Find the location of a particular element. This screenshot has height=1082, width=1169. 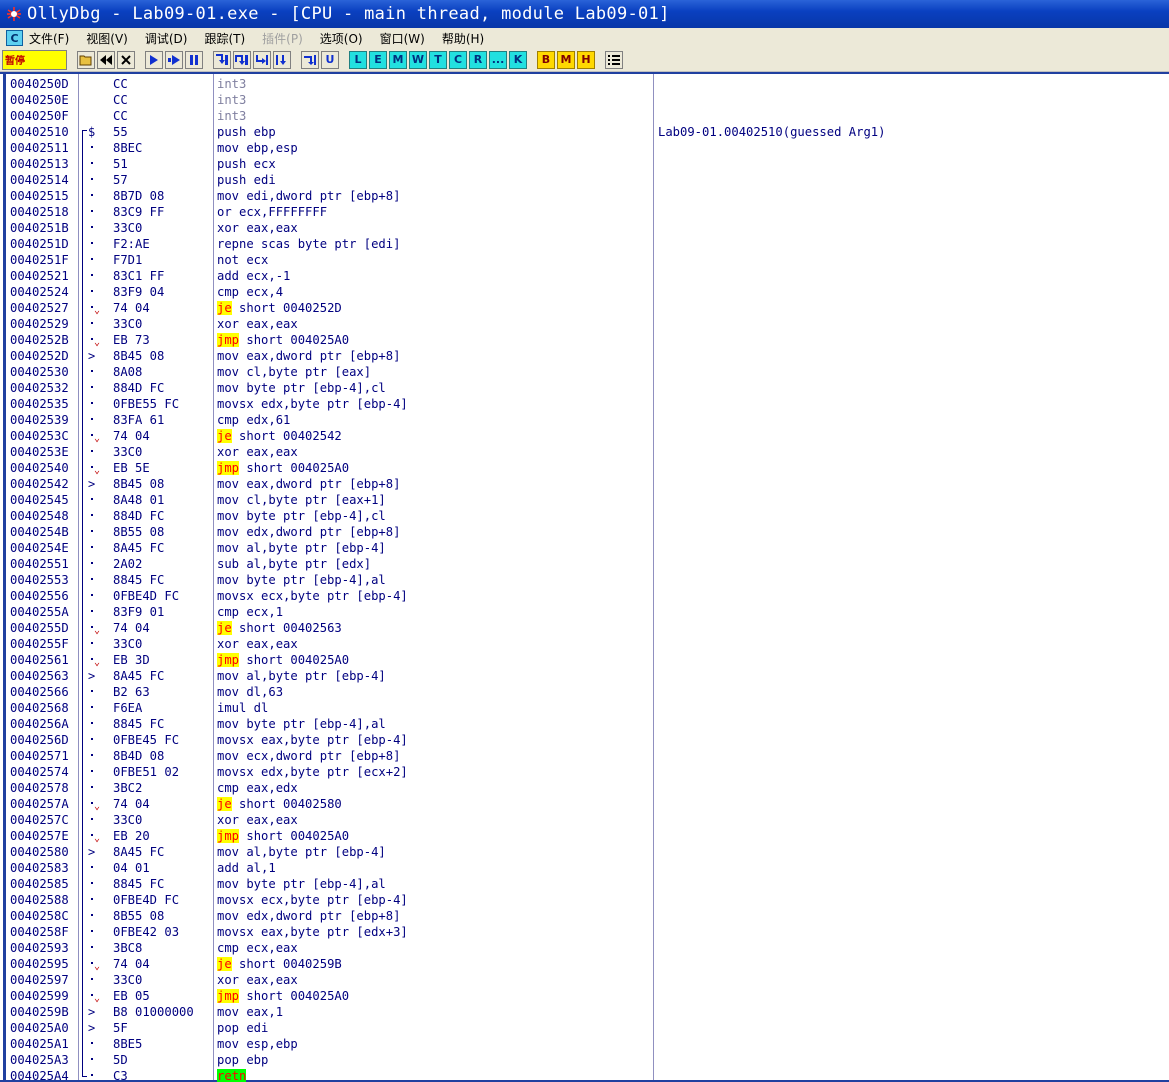

open-icon is located at coordinates (86, 59).